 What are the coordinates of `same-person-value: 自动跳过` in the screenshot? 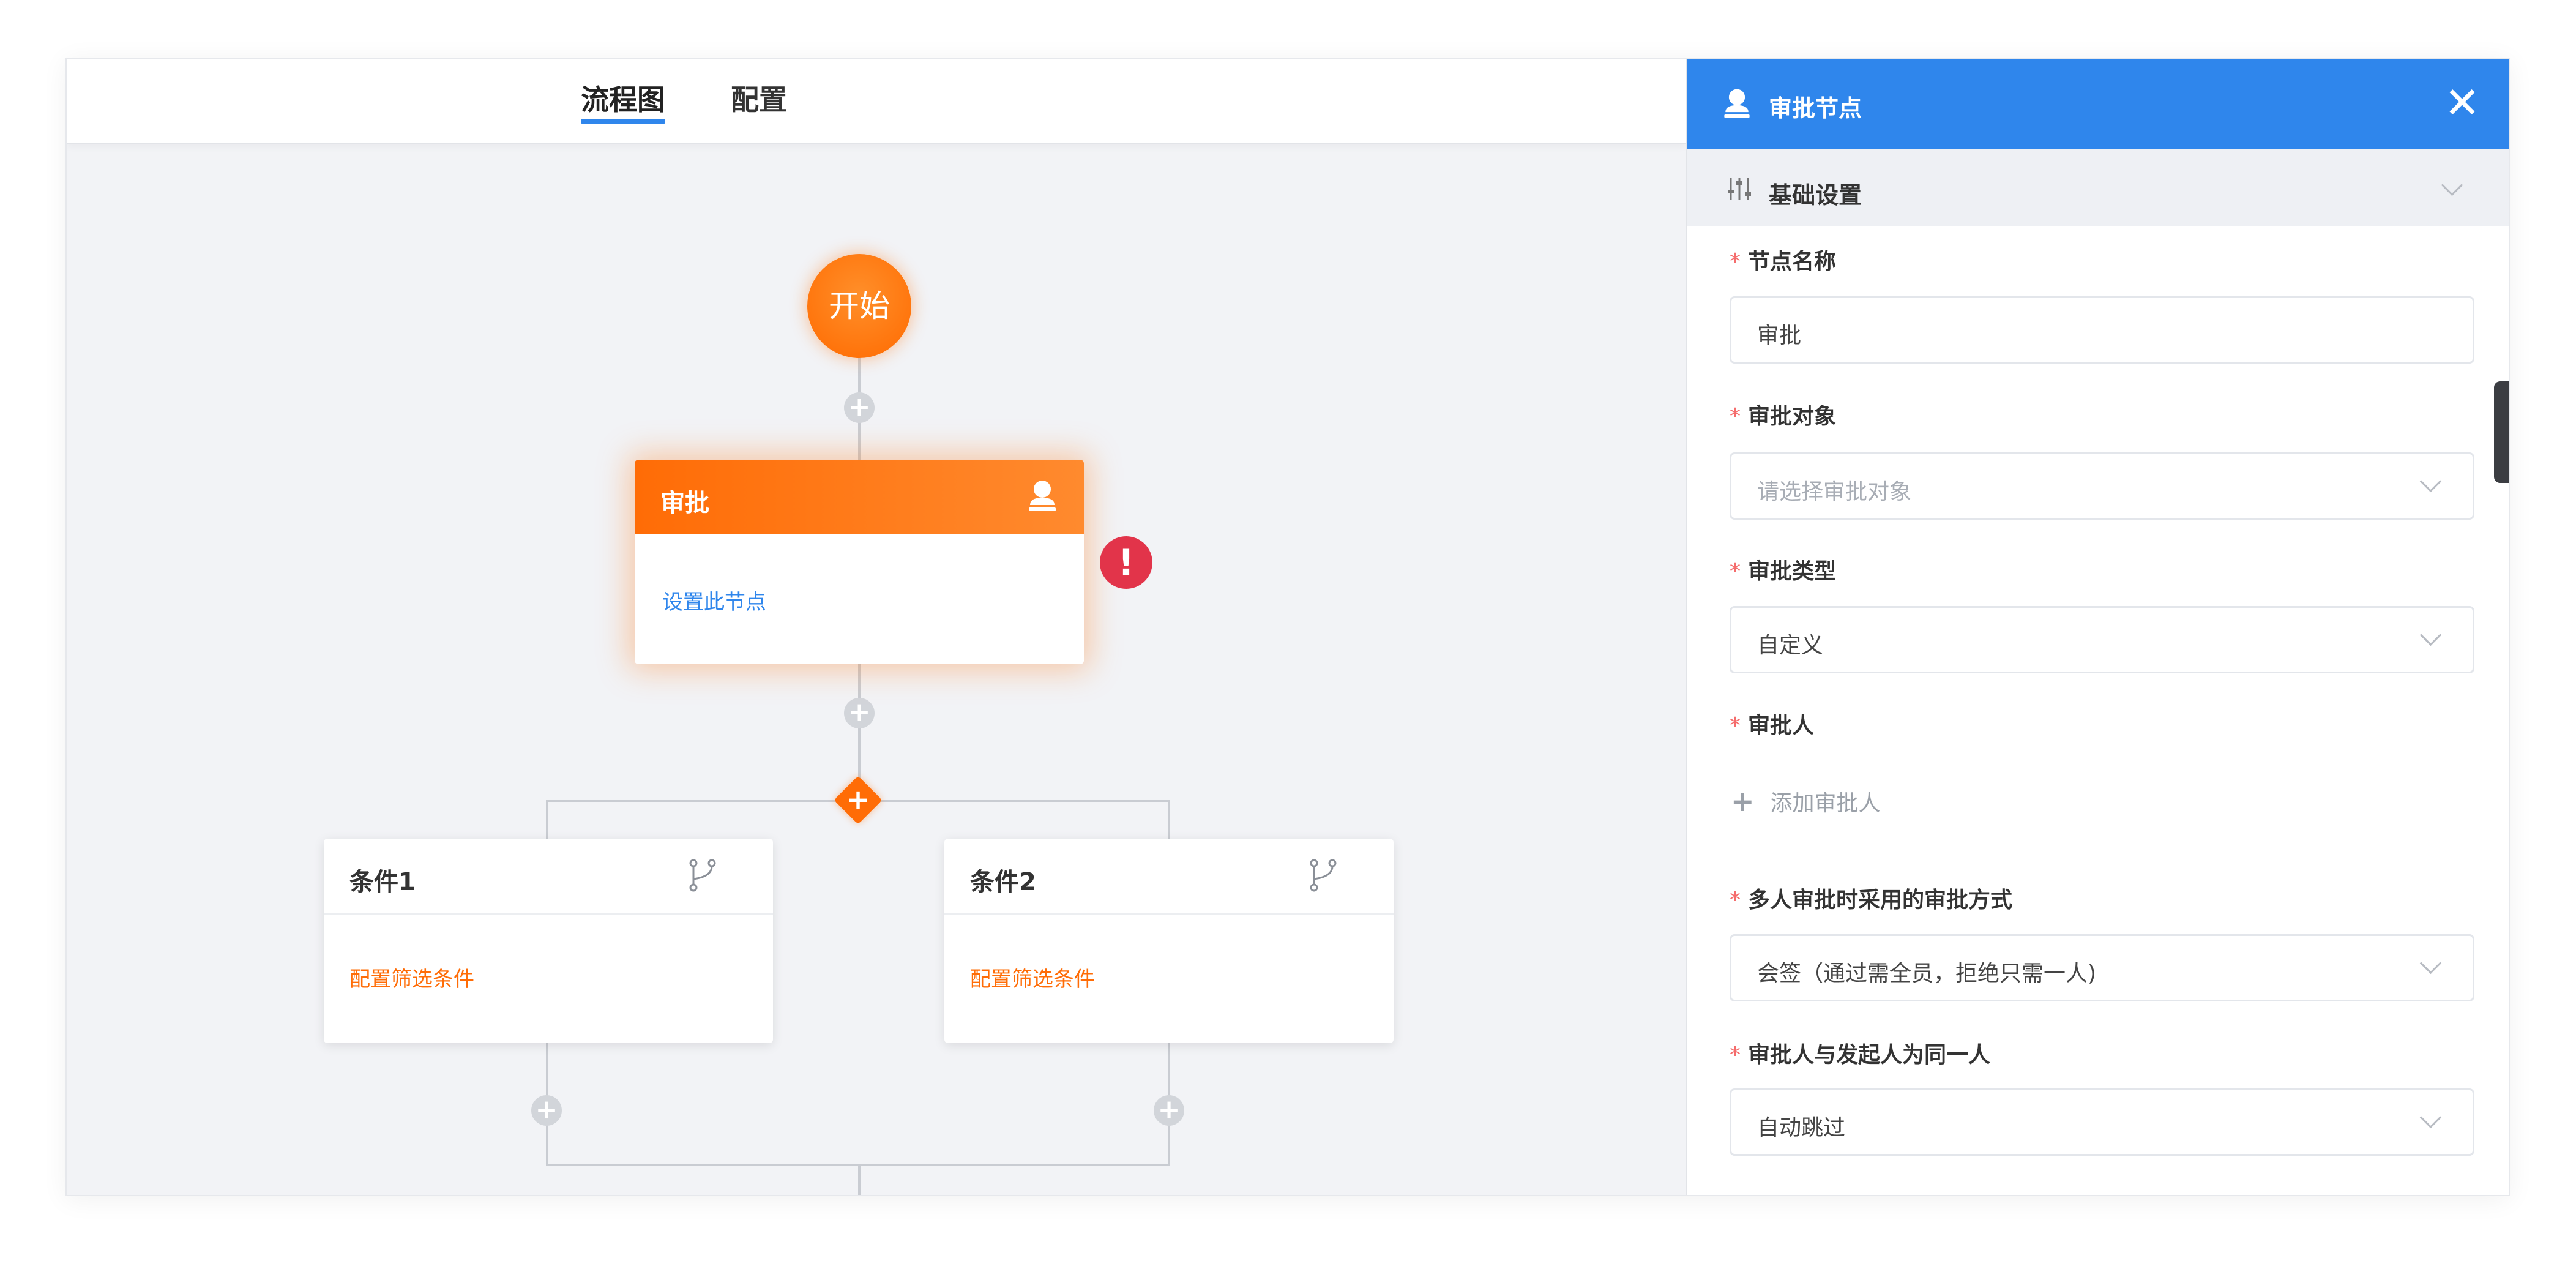 It's located at (1802, 1127).